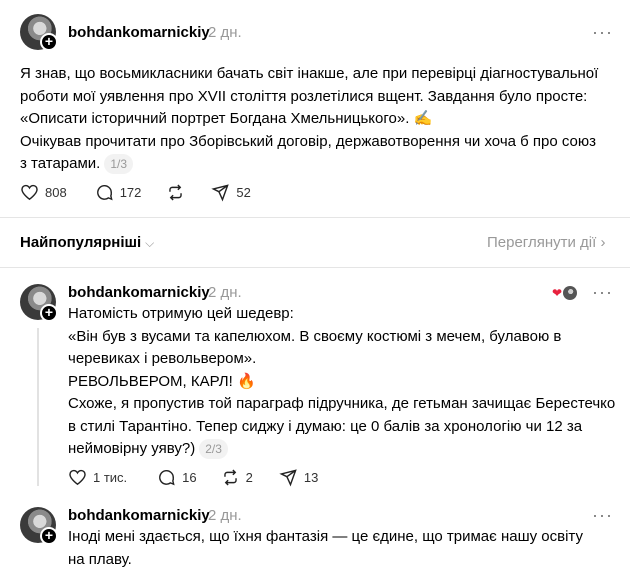  What do you see at coordinates (603, 242) in the screenshot?
I see `chevron-right-icon: ›` at bounding box center [603, 242].